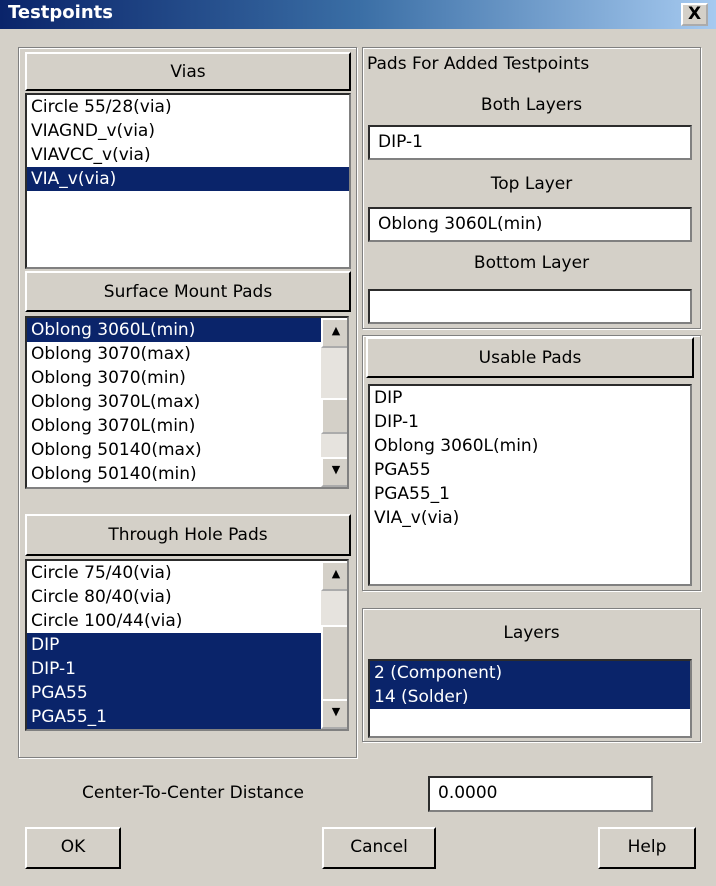 The image size is (716, 886). What do you see at coordinates (174, 573) in the screenshot?
I see `list-item: Circle 75/40(via)` at bounding box center [174, 573].